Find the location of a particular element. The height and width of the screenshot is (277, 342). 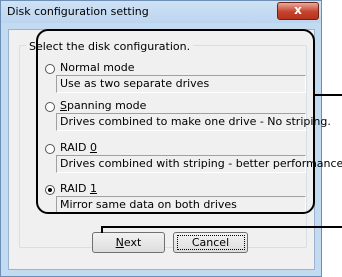

window-title: Disk configuration setting is located at coordinates (78, 11).